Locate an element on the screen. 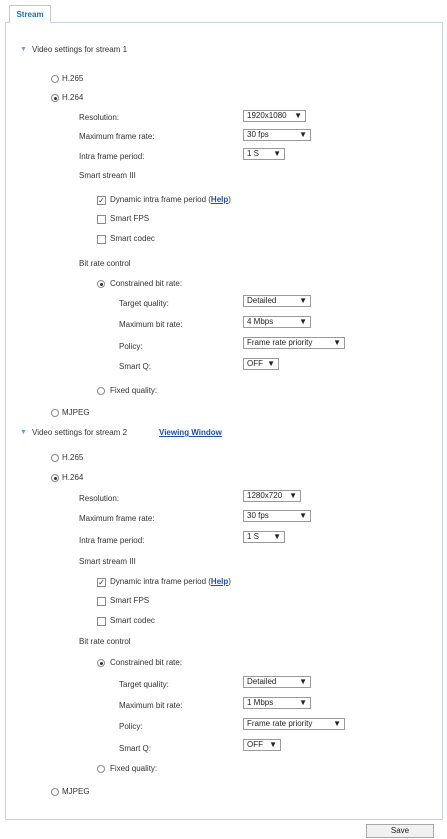 This screenshot has width=447, height=839. stream2-max-bit-rate-label: Maximum bit rate: is located at coordinates (151, 705).